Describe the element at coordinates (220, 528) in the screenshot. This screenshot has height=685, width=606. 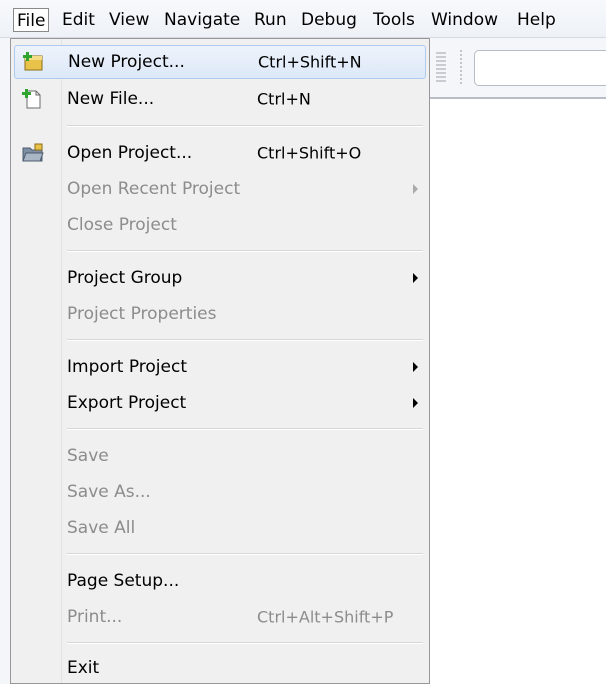
I see `menu-item-save-all: Save All` at that location.